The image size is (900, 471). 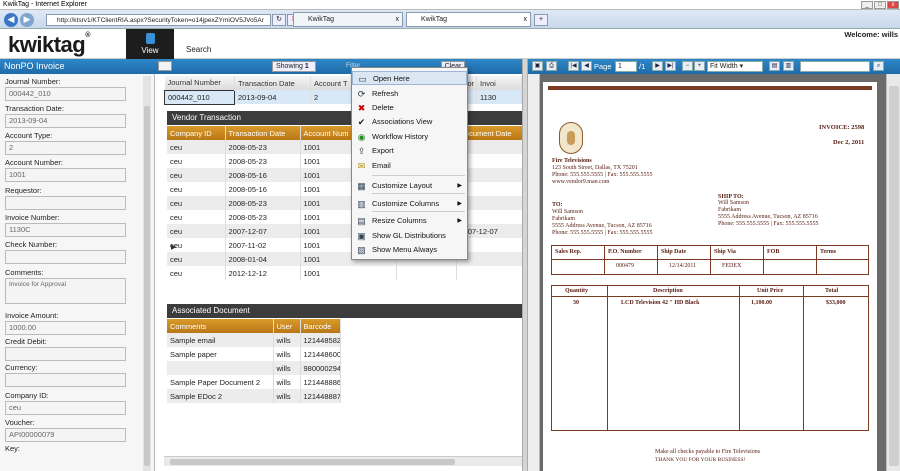 What do you see at coordinates (279, 20) in the screenshot?
I see `refresh-browser-icon: ↻` at bounding box center [279, 20].